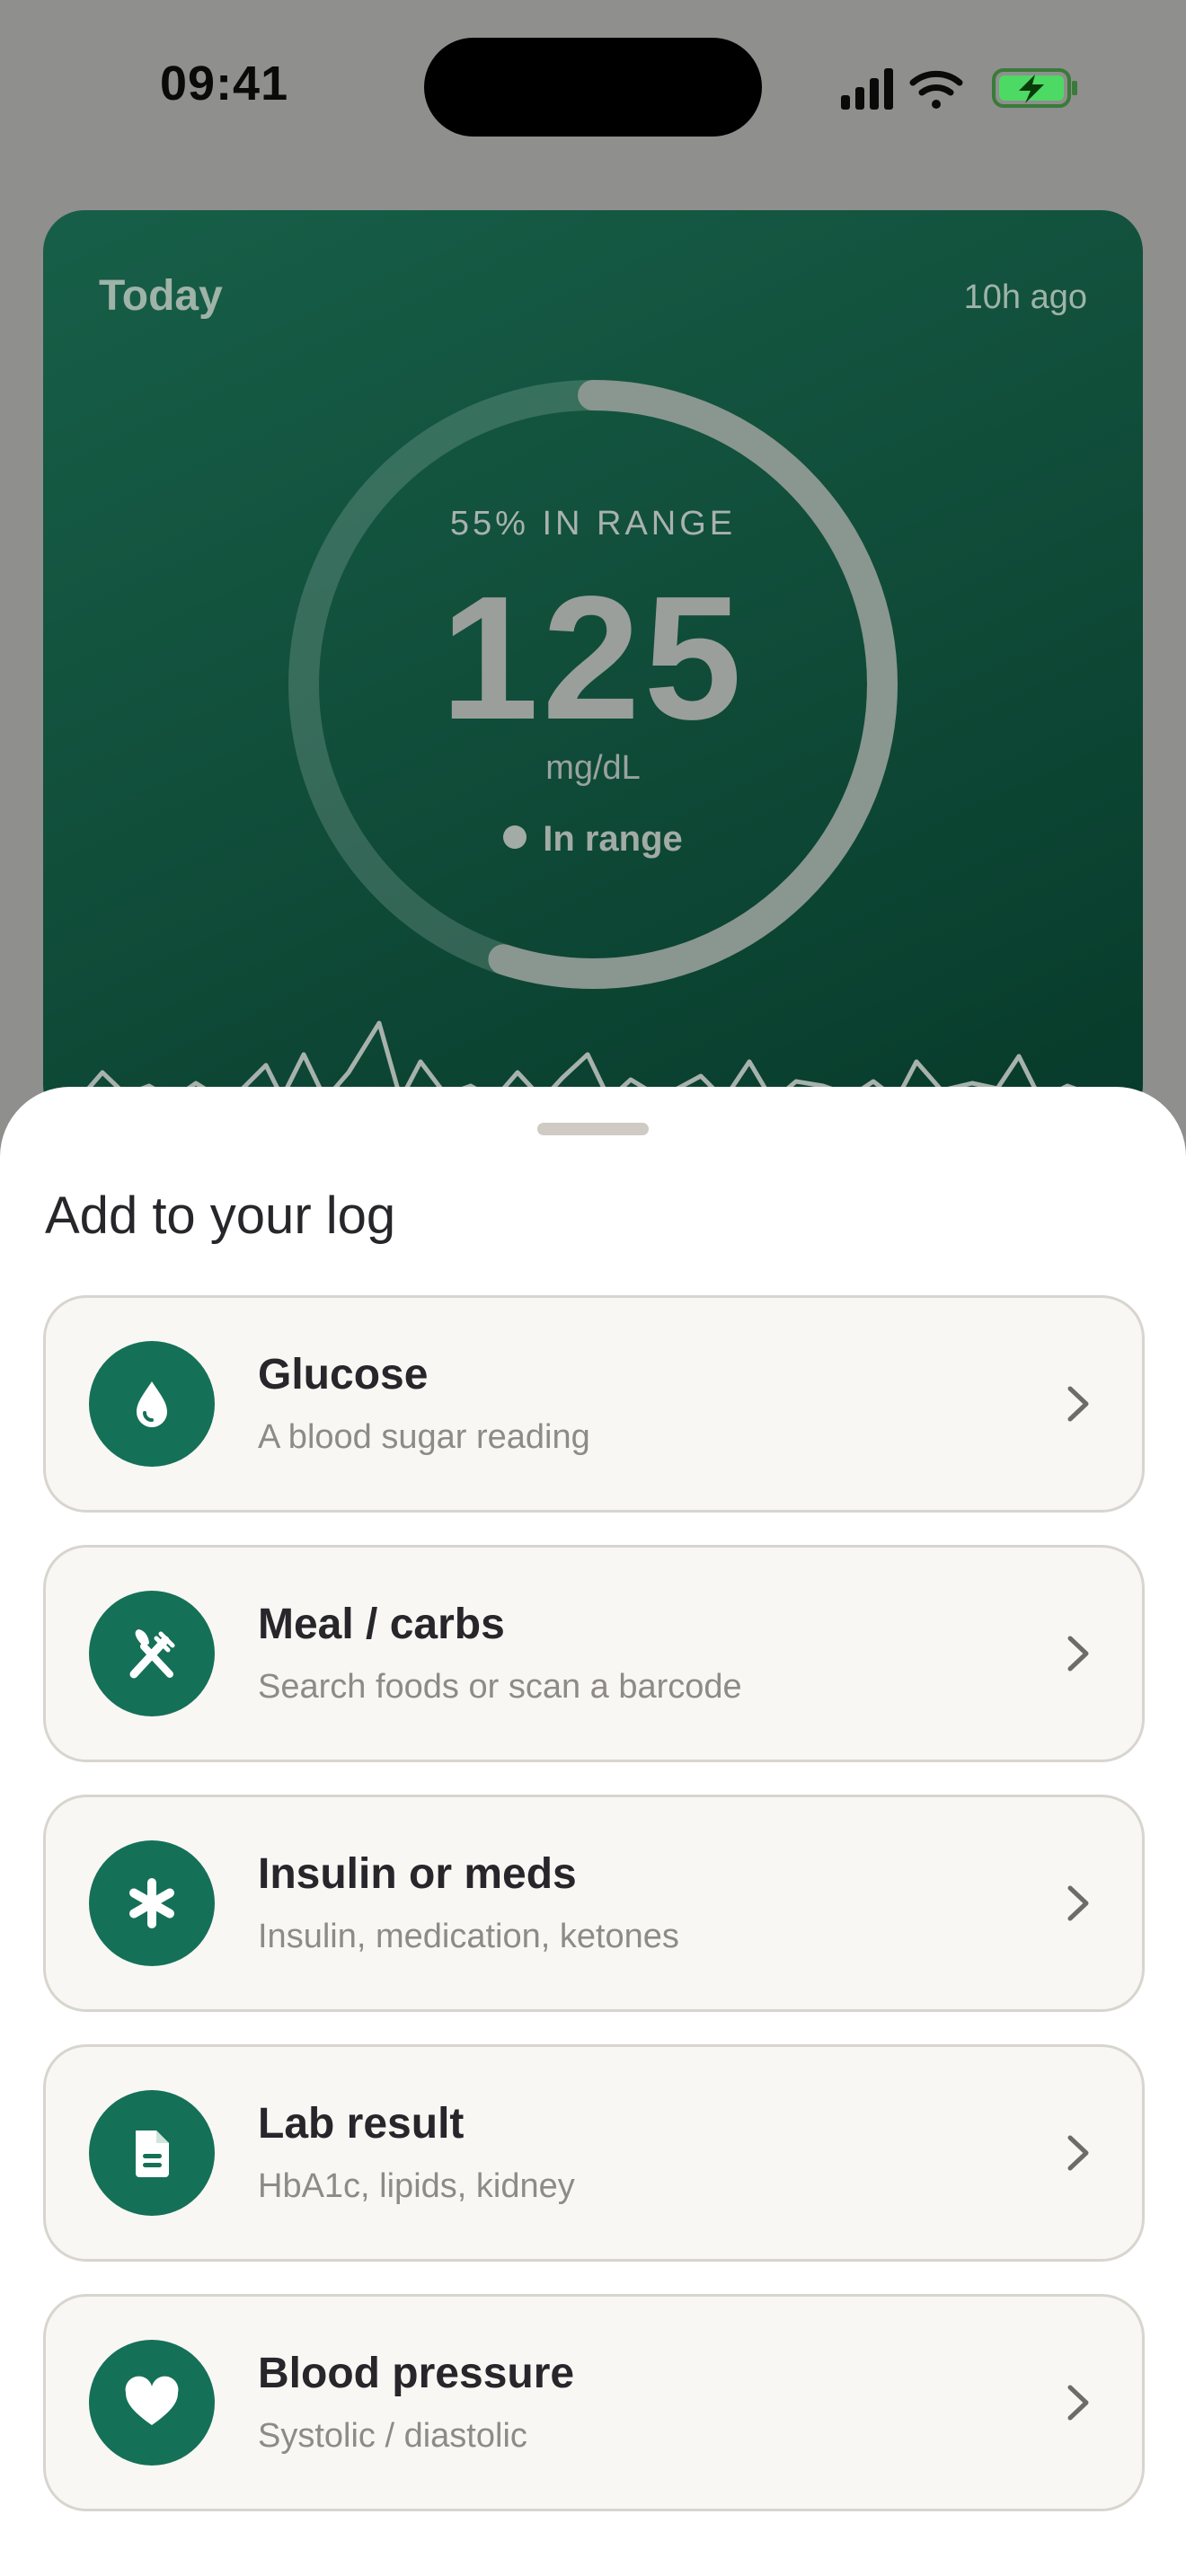 This screenshot has width=1186, height=2576. What do you see at coordinates (594, 1404) in the screenshot?
I see `log-item-glucose: Glucose A blood sugar reading` at bounding box center [594, 1404].